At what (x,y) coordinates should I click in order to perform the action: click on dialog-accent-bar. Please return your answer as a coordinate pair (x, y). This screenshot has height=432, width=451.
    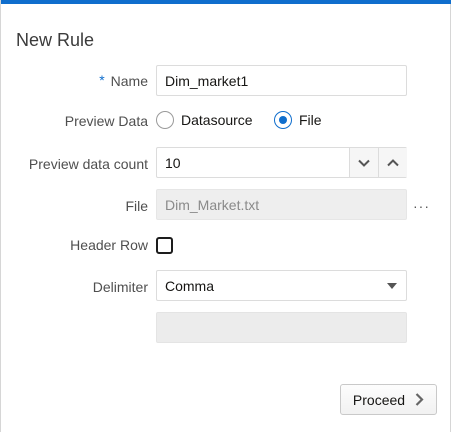
    Looking at the image, I should click on (226, 2).